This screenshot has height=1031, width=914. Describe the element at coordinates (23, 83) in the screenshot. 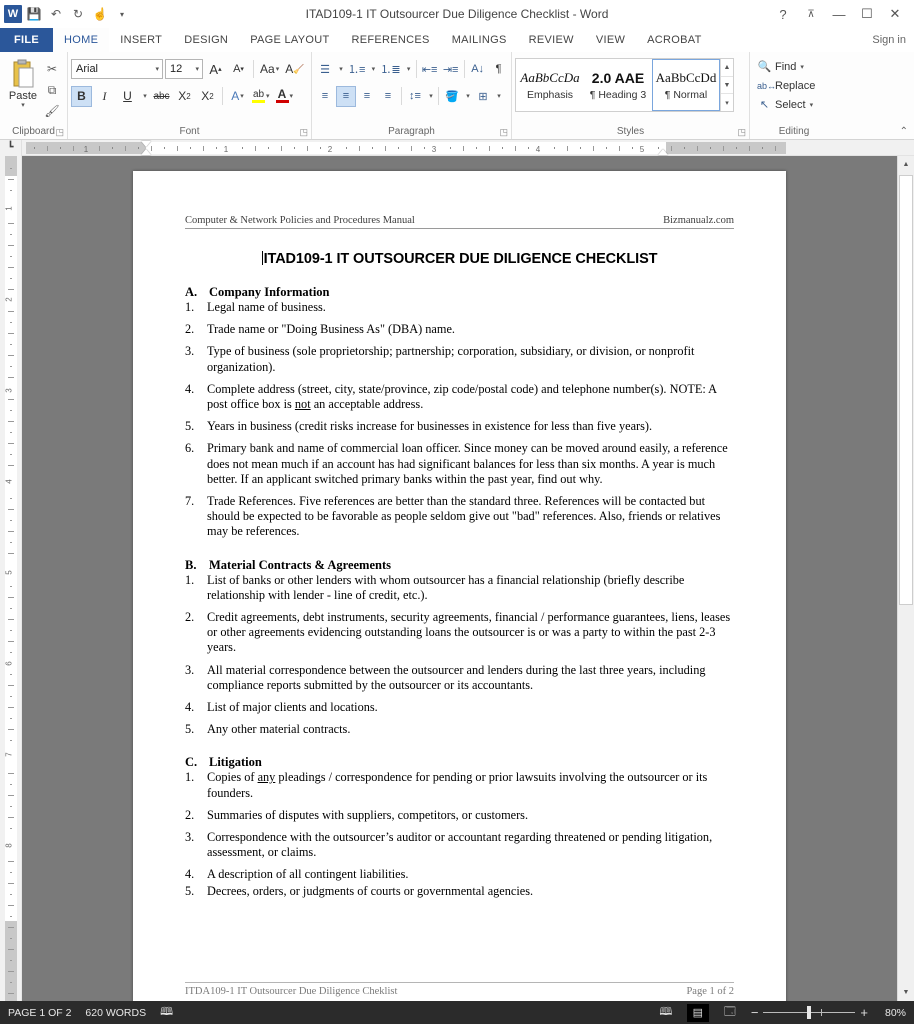

I see `paste-button: Paste ▾` at that location.